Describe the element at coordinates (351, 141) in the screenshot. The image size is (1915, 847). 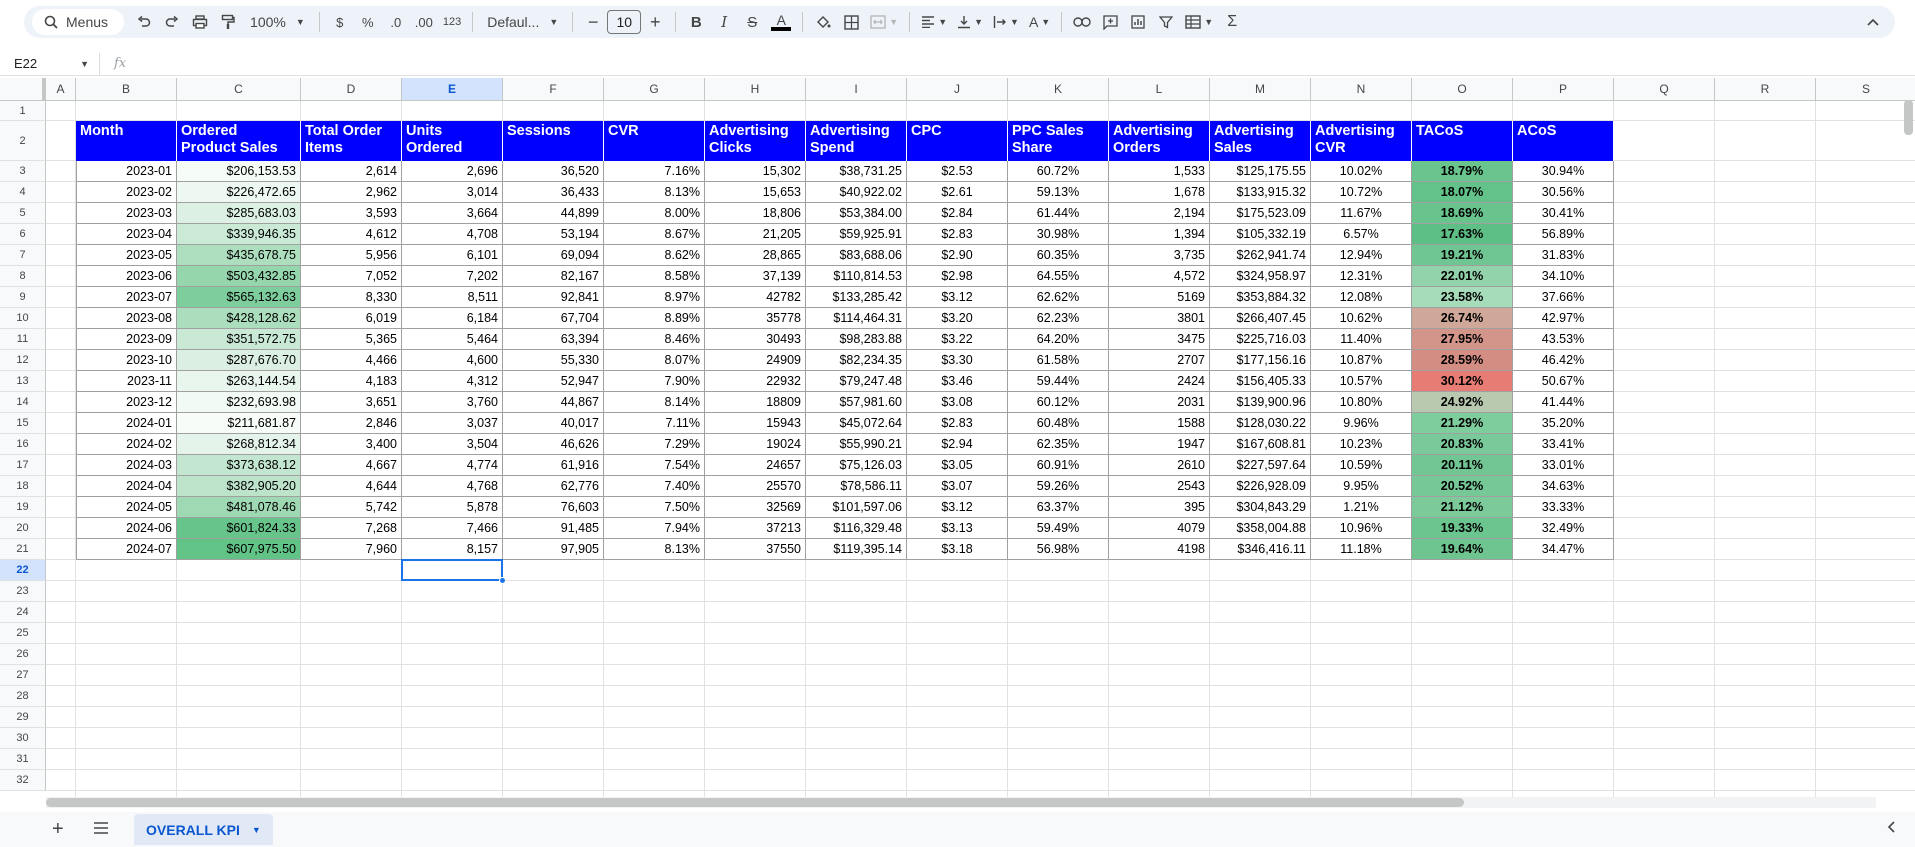
I see `header-cell: Total Order Items` at that location.